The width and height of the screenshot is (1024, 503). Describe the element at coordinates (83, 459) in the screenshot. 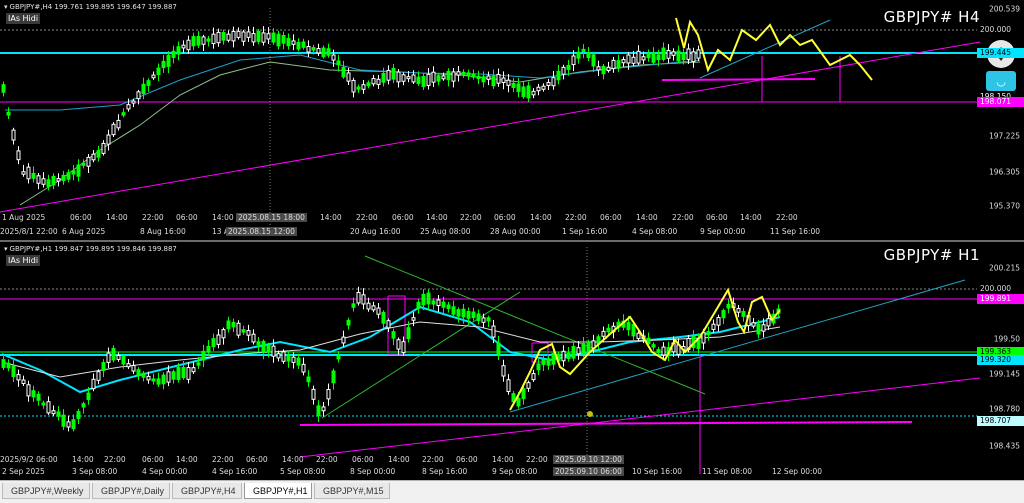

I see `h1-time-label: 14:00` at that location.